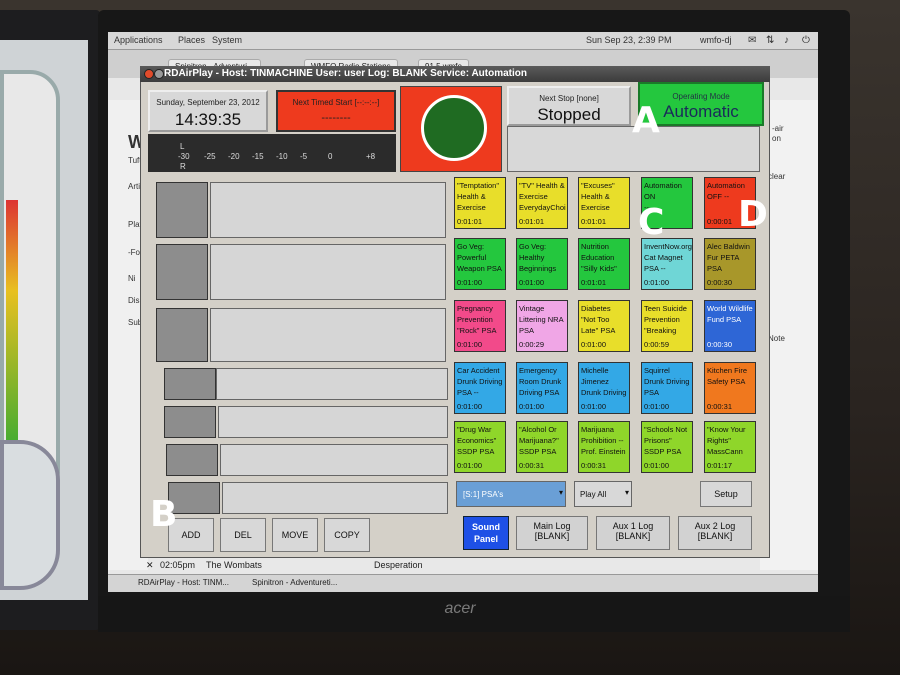 The width and height of the screenshot is (900, 675). I want to click on annotation-c: C, so click(651, 222).